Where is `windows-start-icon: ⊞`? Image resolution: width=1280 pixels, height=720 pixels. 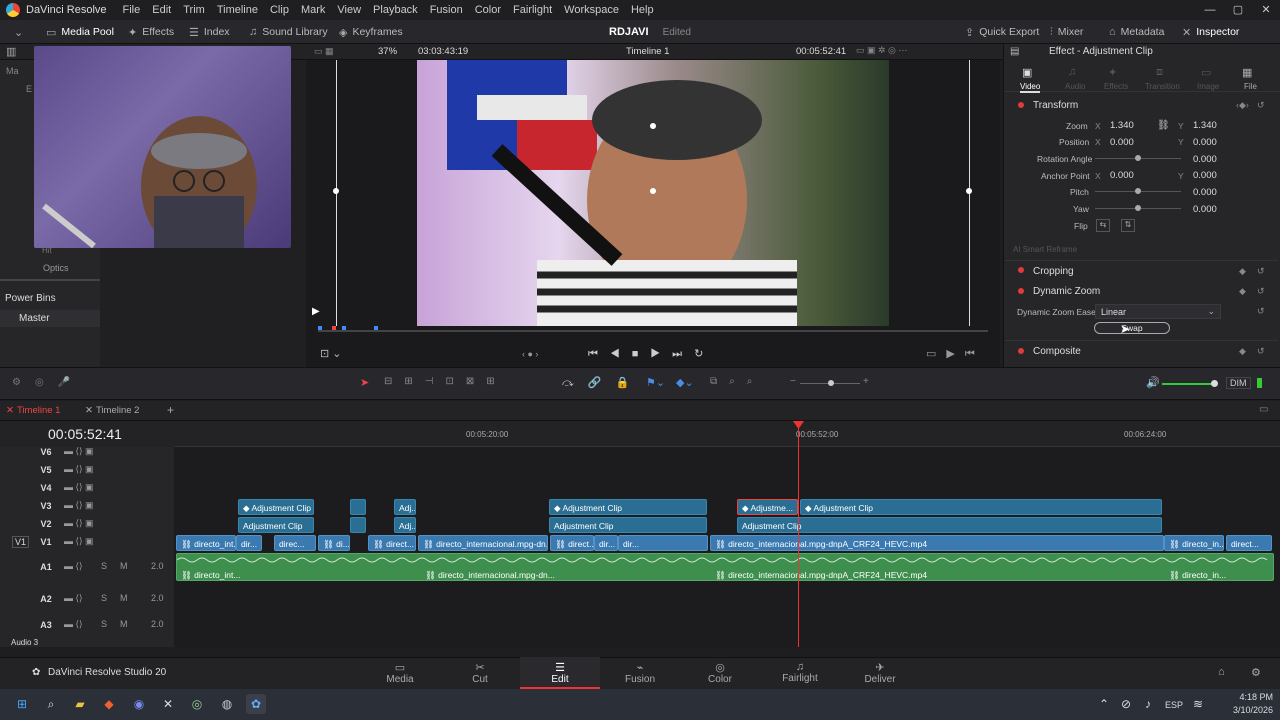 windows-start-icon: ⊞ is located at coordinates (22, 704).